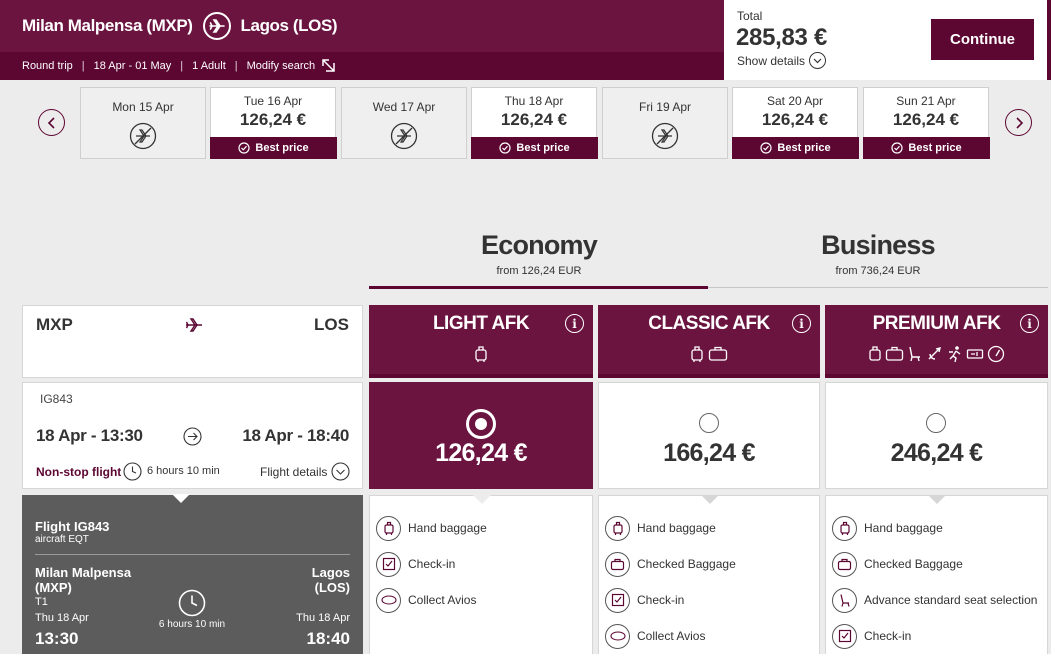 This screenshot has height=654, width=1051. I want to click on fare-option-classic: 166,24 €, so click(709, 435).